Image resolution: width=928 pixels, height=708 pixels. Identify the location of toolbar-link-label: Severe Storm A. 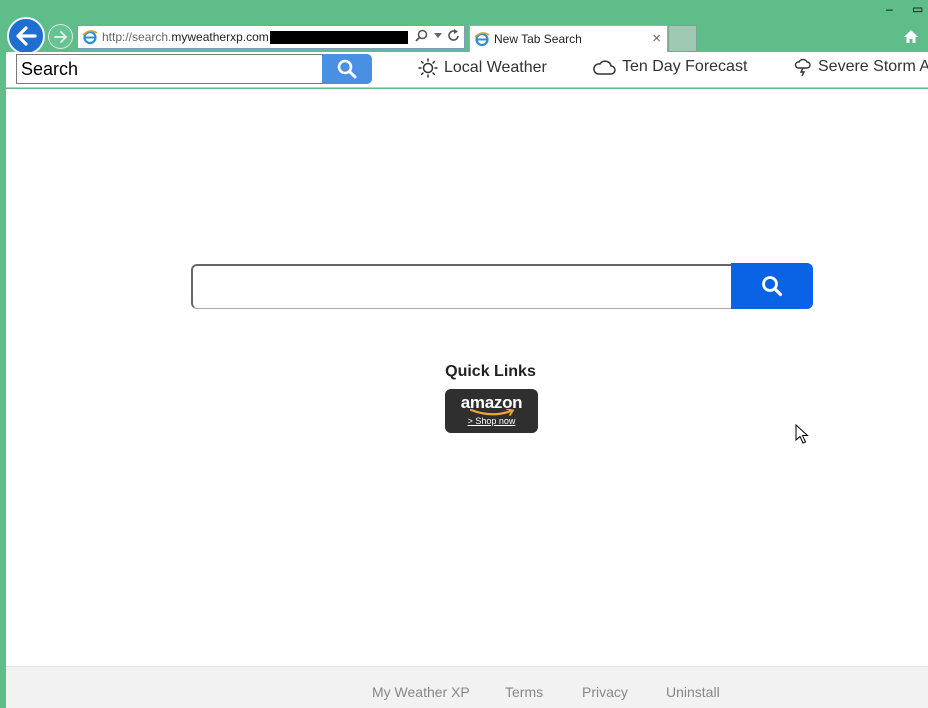
(873, 66).